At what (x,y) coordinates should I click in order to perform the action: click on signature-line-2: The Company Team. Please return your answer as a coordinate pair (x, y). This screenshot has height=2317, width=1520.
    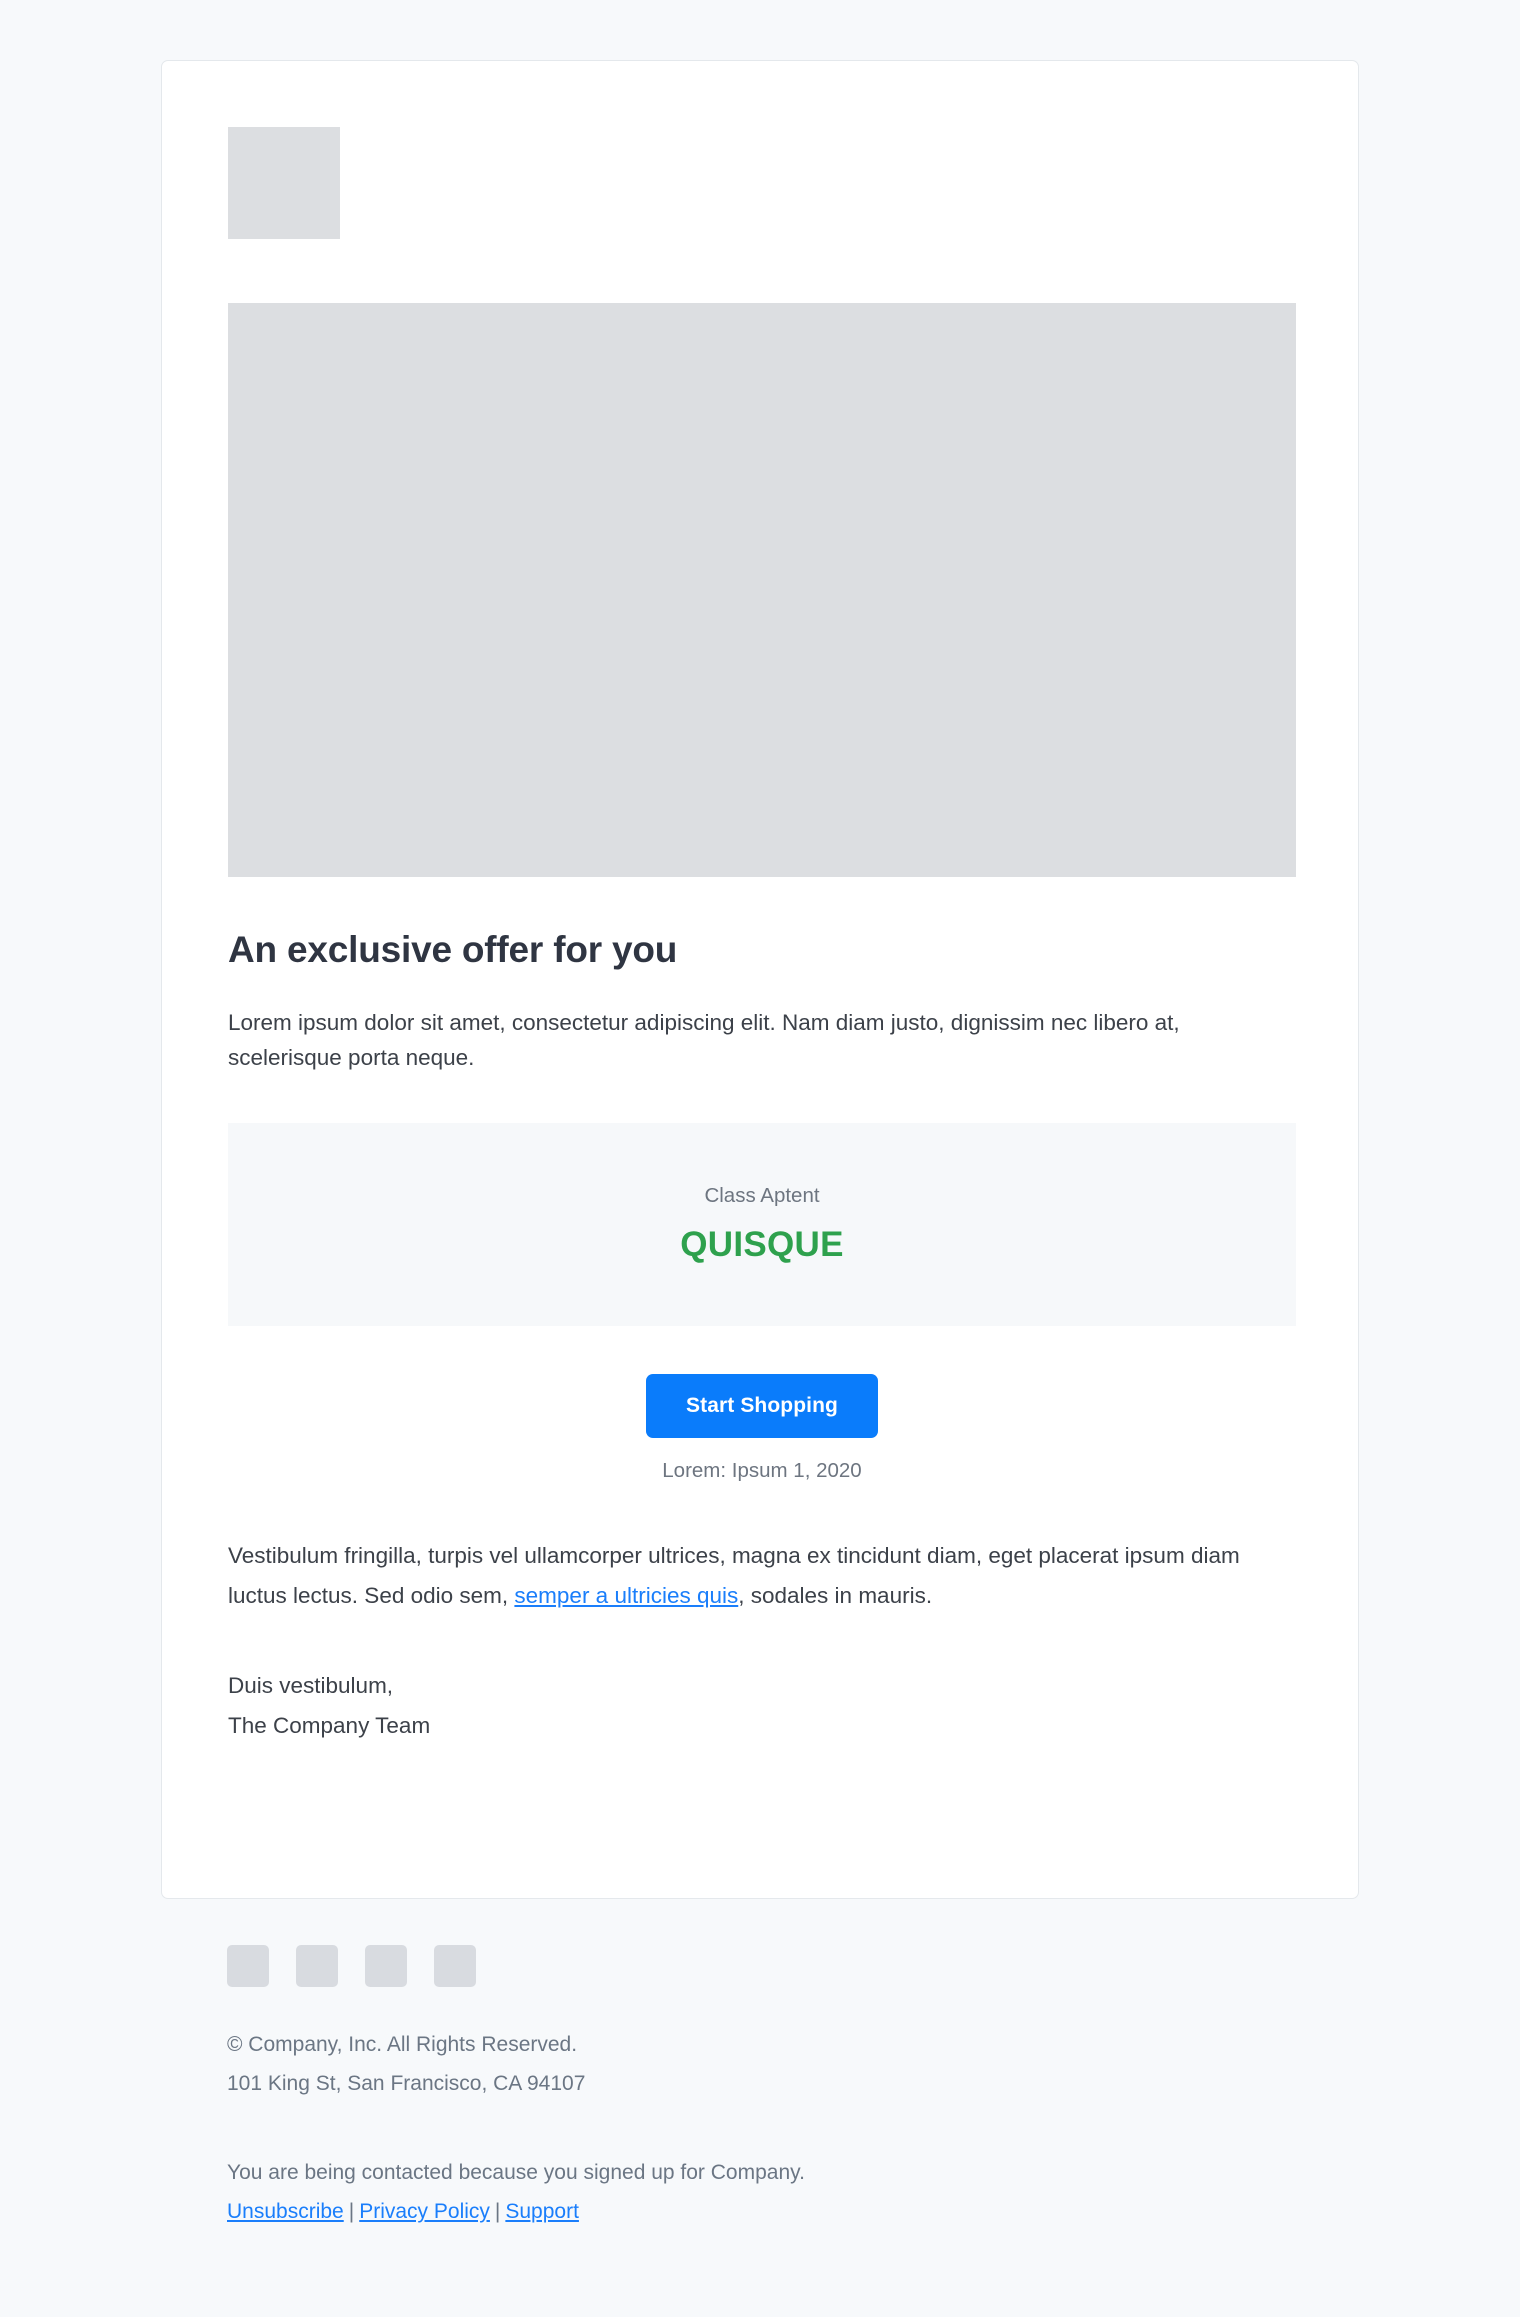
    Looking at the image, I should click on (329, 1725).